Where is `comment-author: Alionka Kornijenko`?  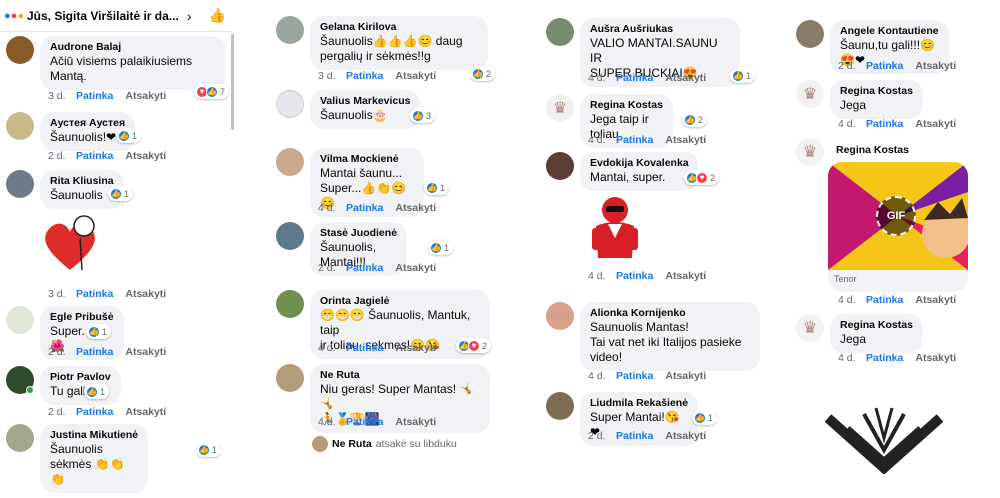
comment-author: Alionka Kornijenko is located at coordinates (670, 313).